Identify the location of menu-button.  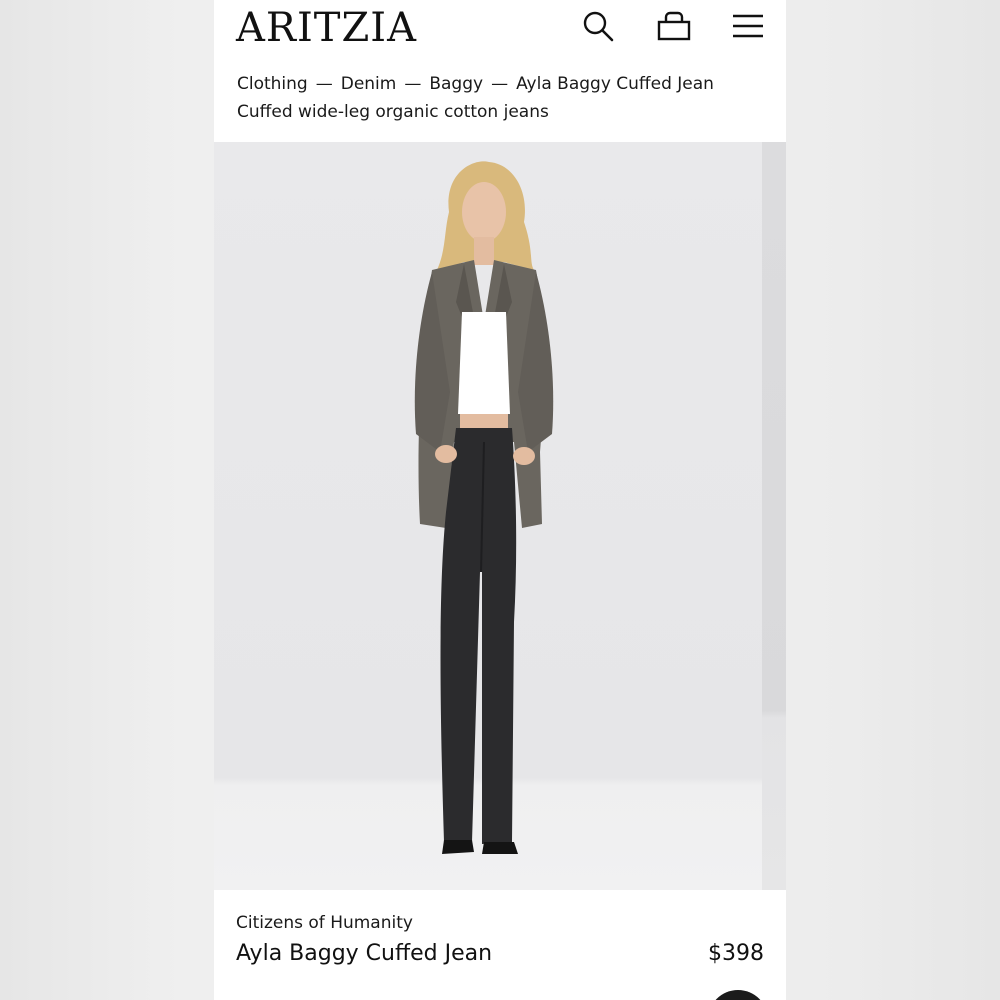
(748, 26).